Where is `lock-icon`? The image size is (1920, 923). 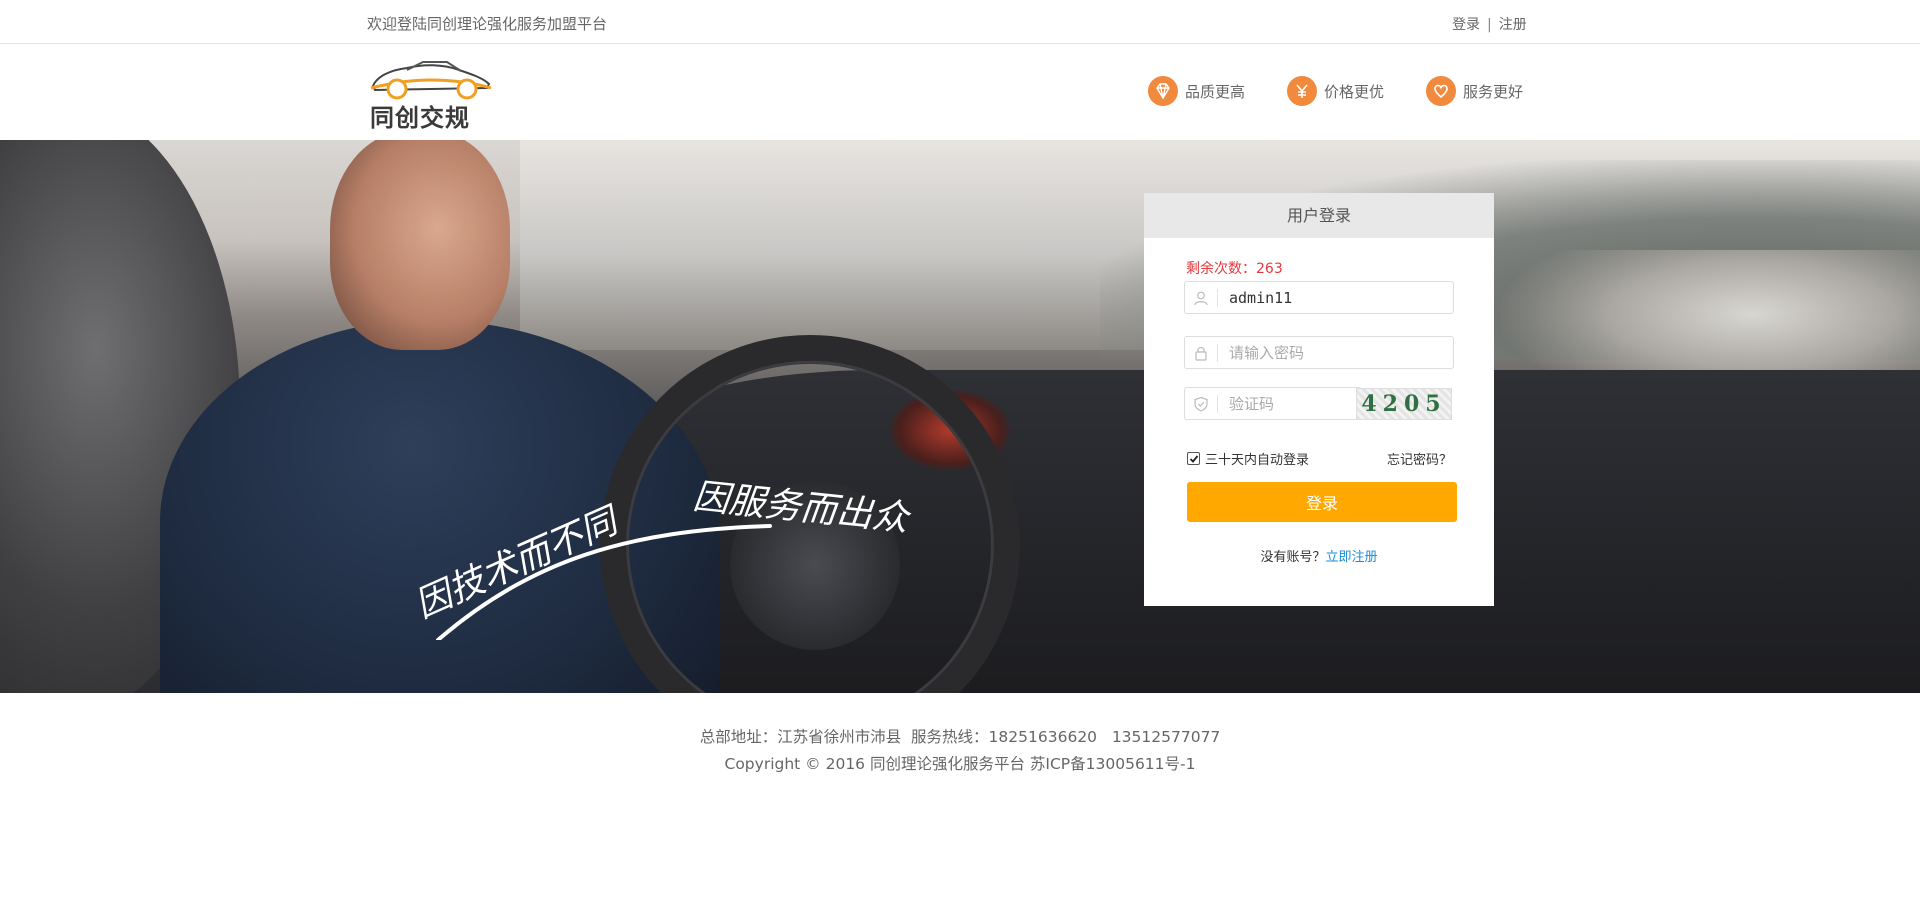
lock-icon is located at coordinates (1201, 352).